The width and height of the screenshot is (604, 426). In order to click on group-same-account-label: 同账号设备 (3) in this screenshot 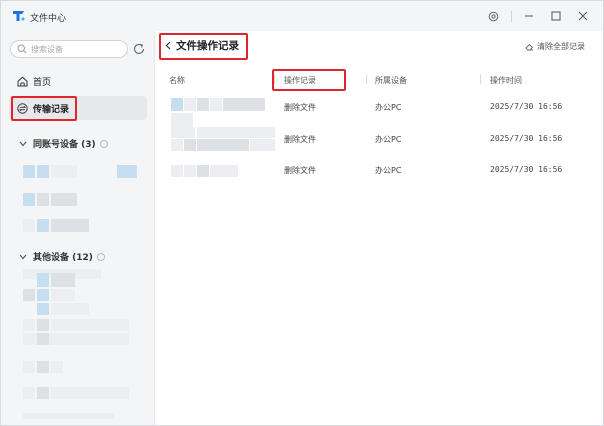, I will do `click(64, 145)`.